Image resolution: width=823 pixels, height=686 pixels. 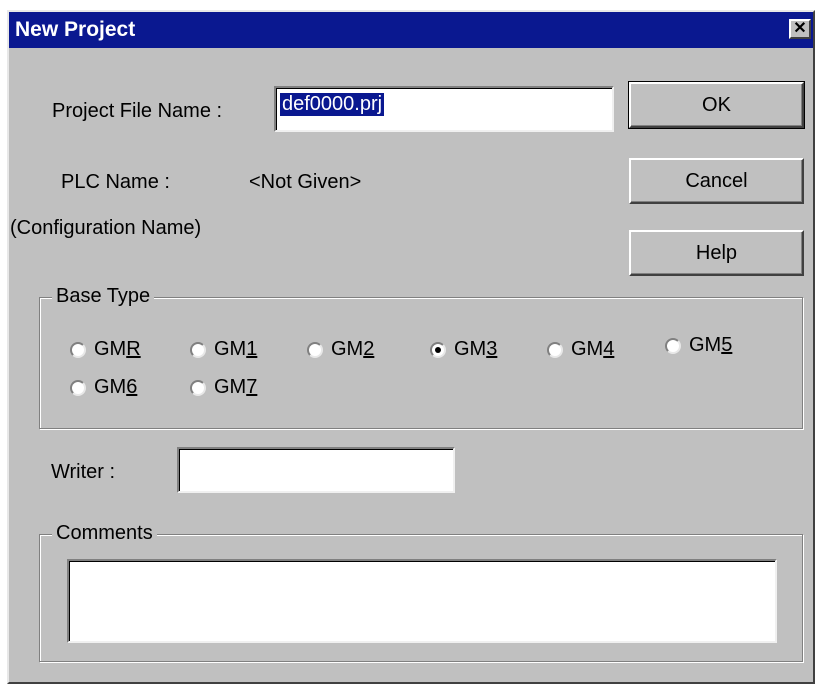 What do you see at coordinates (236, 387) in the screenshot?
I see `radio-label: GM7` at bounding box center [236, 387].